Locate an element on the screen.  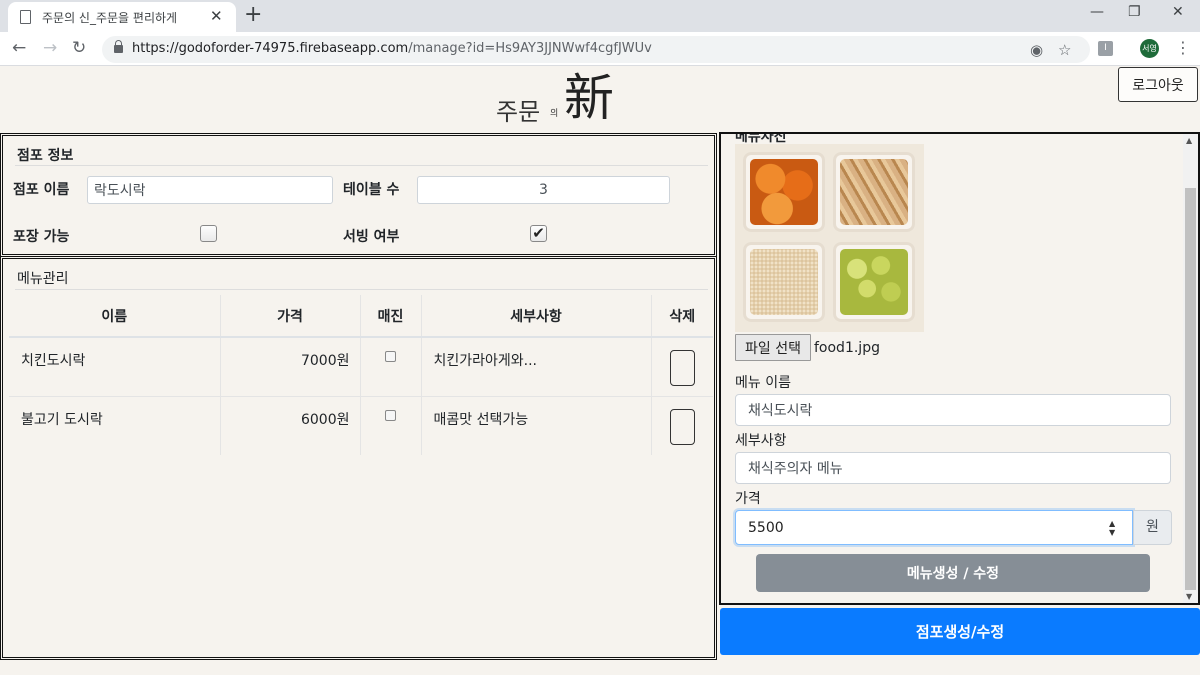
menu-name-cell: 치킨도시락 is located at coordinates (114, 366).